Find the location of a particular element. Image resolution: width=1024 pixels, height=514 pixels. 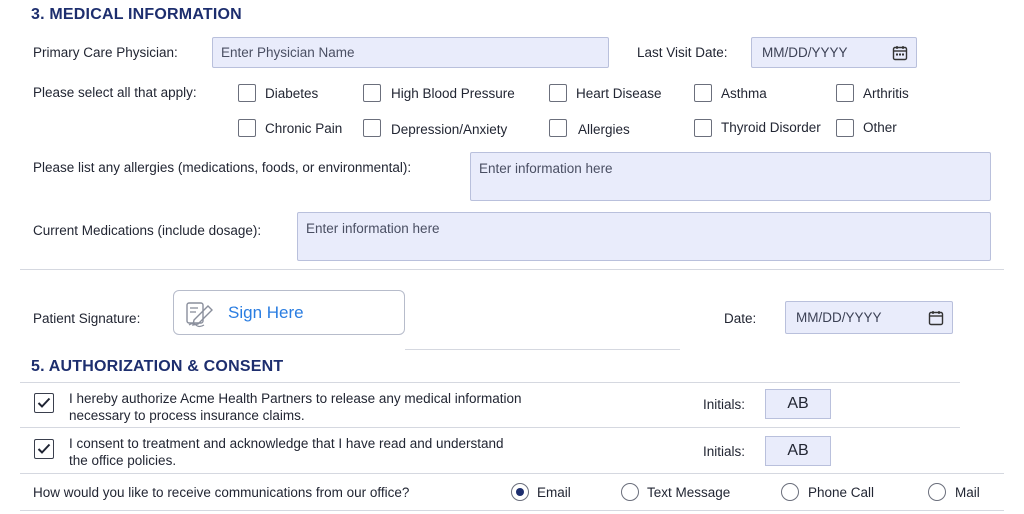

checkbox-other is located at coordinates (845, 128).